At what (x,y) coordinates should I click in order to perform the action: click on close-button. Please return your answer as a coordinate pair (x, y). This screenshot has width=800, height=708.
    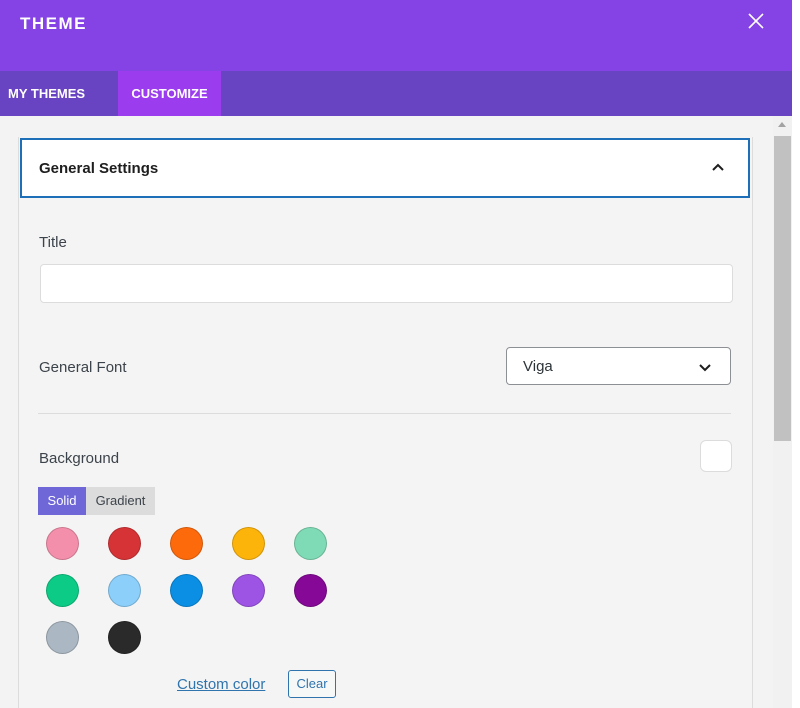
    Looking at the image, I should click on (756, 21).